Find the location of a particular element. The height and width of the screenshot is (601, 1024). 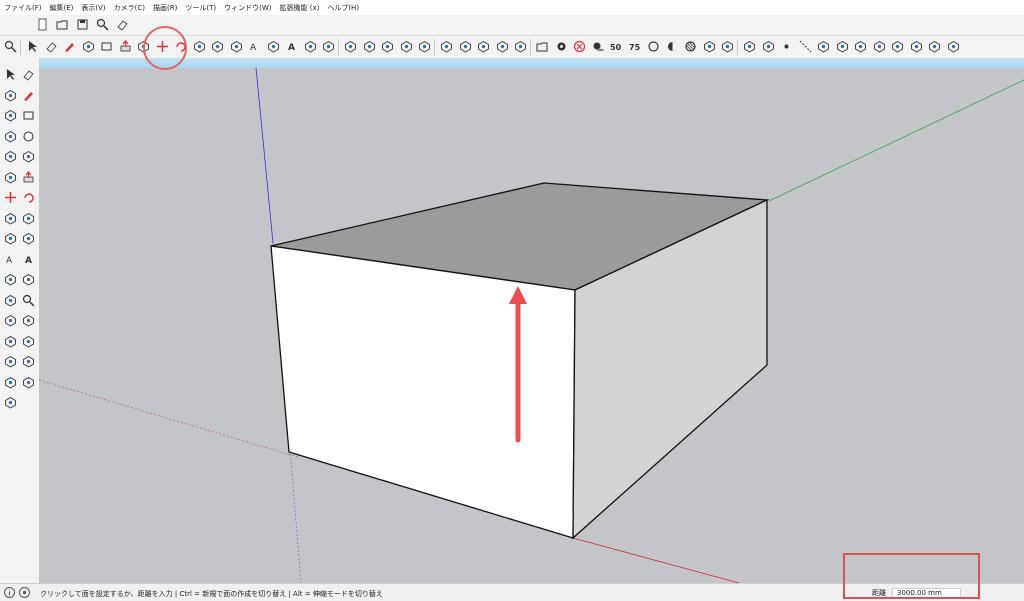

line-icon is located at coordinates (28, 95).